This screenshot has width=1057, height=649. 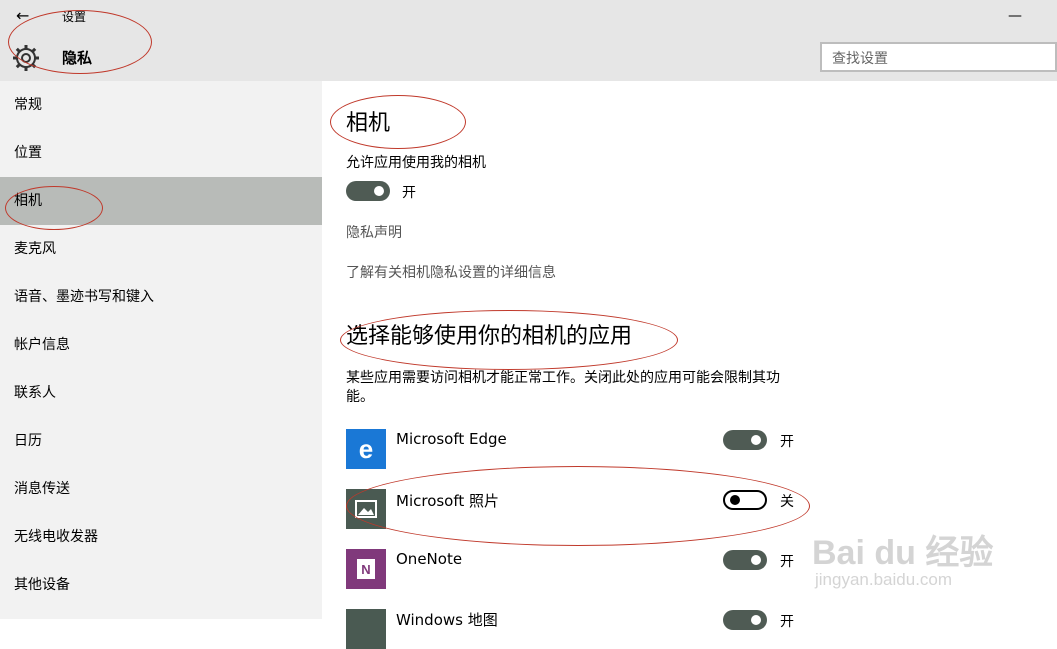 I want to click on watermark-url: jingyan.baidu.com, so click(x=884, y=579).